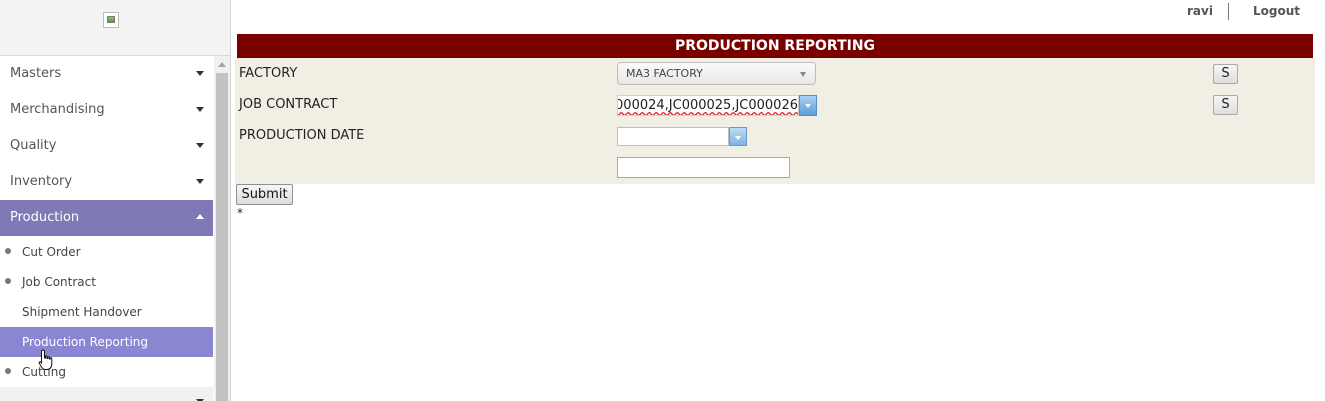 The image size is (1325, 401). I want to click on sidebar-item-merchandising: Merchandising, so click(106, 110).